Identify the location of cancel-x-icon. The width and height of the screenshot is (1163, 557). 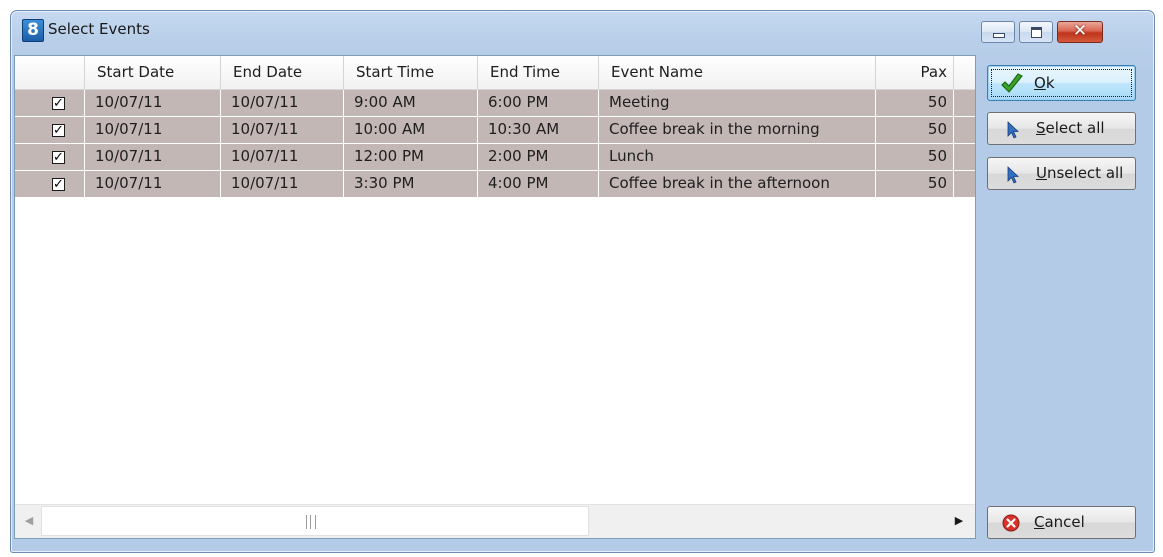
(1011, 523).